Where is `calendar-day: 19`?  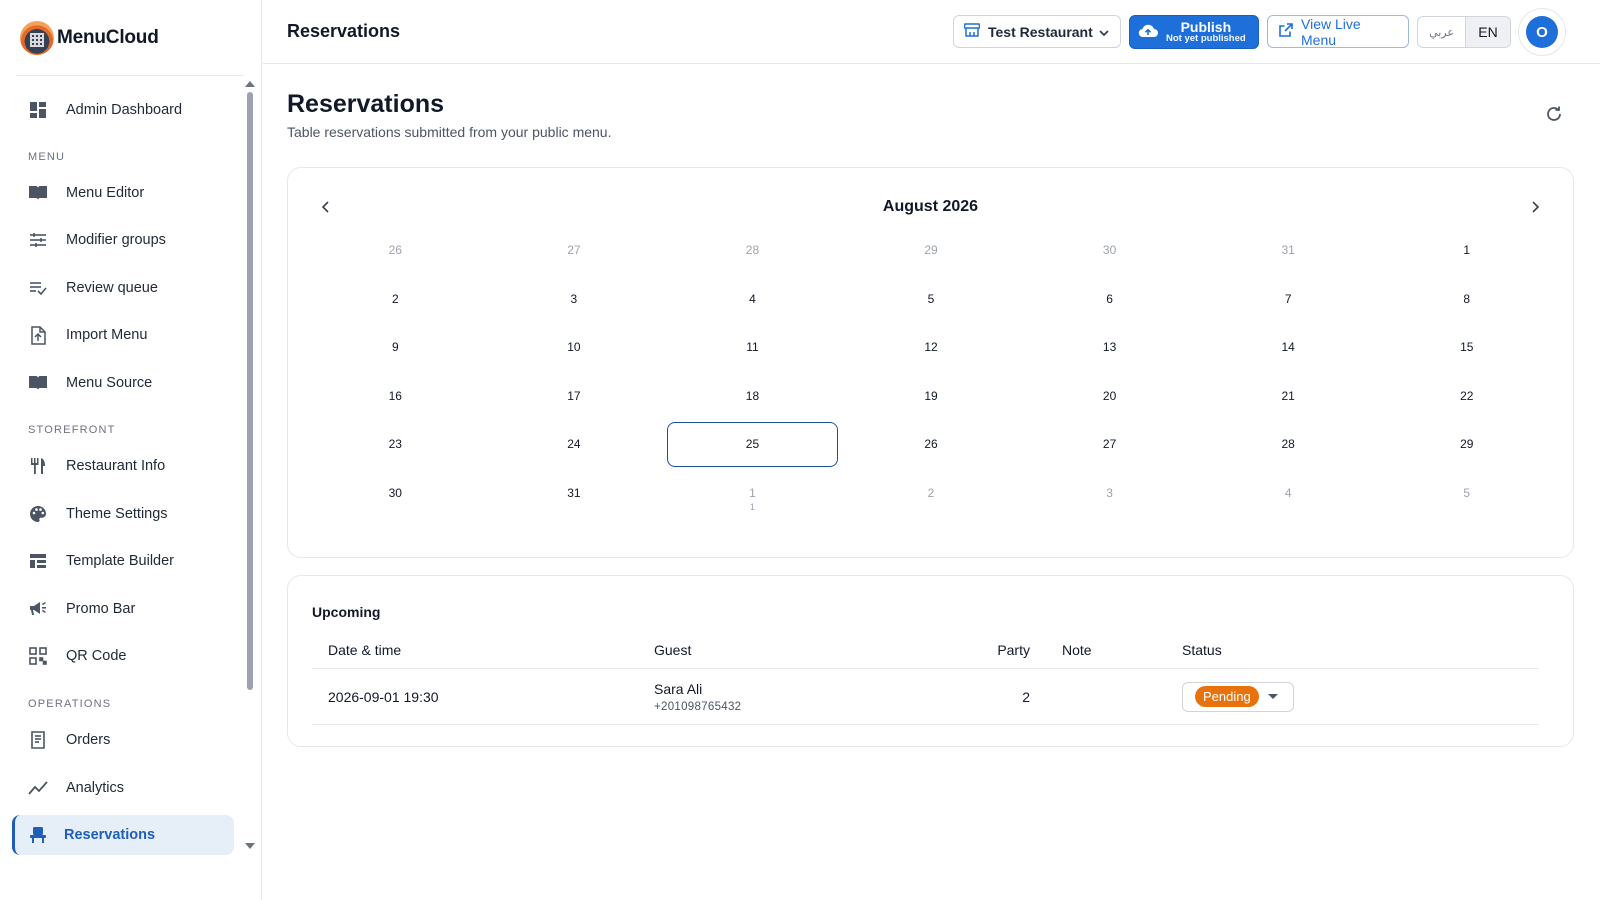
calendar-day: 19 is located at coordinates (931, 396).